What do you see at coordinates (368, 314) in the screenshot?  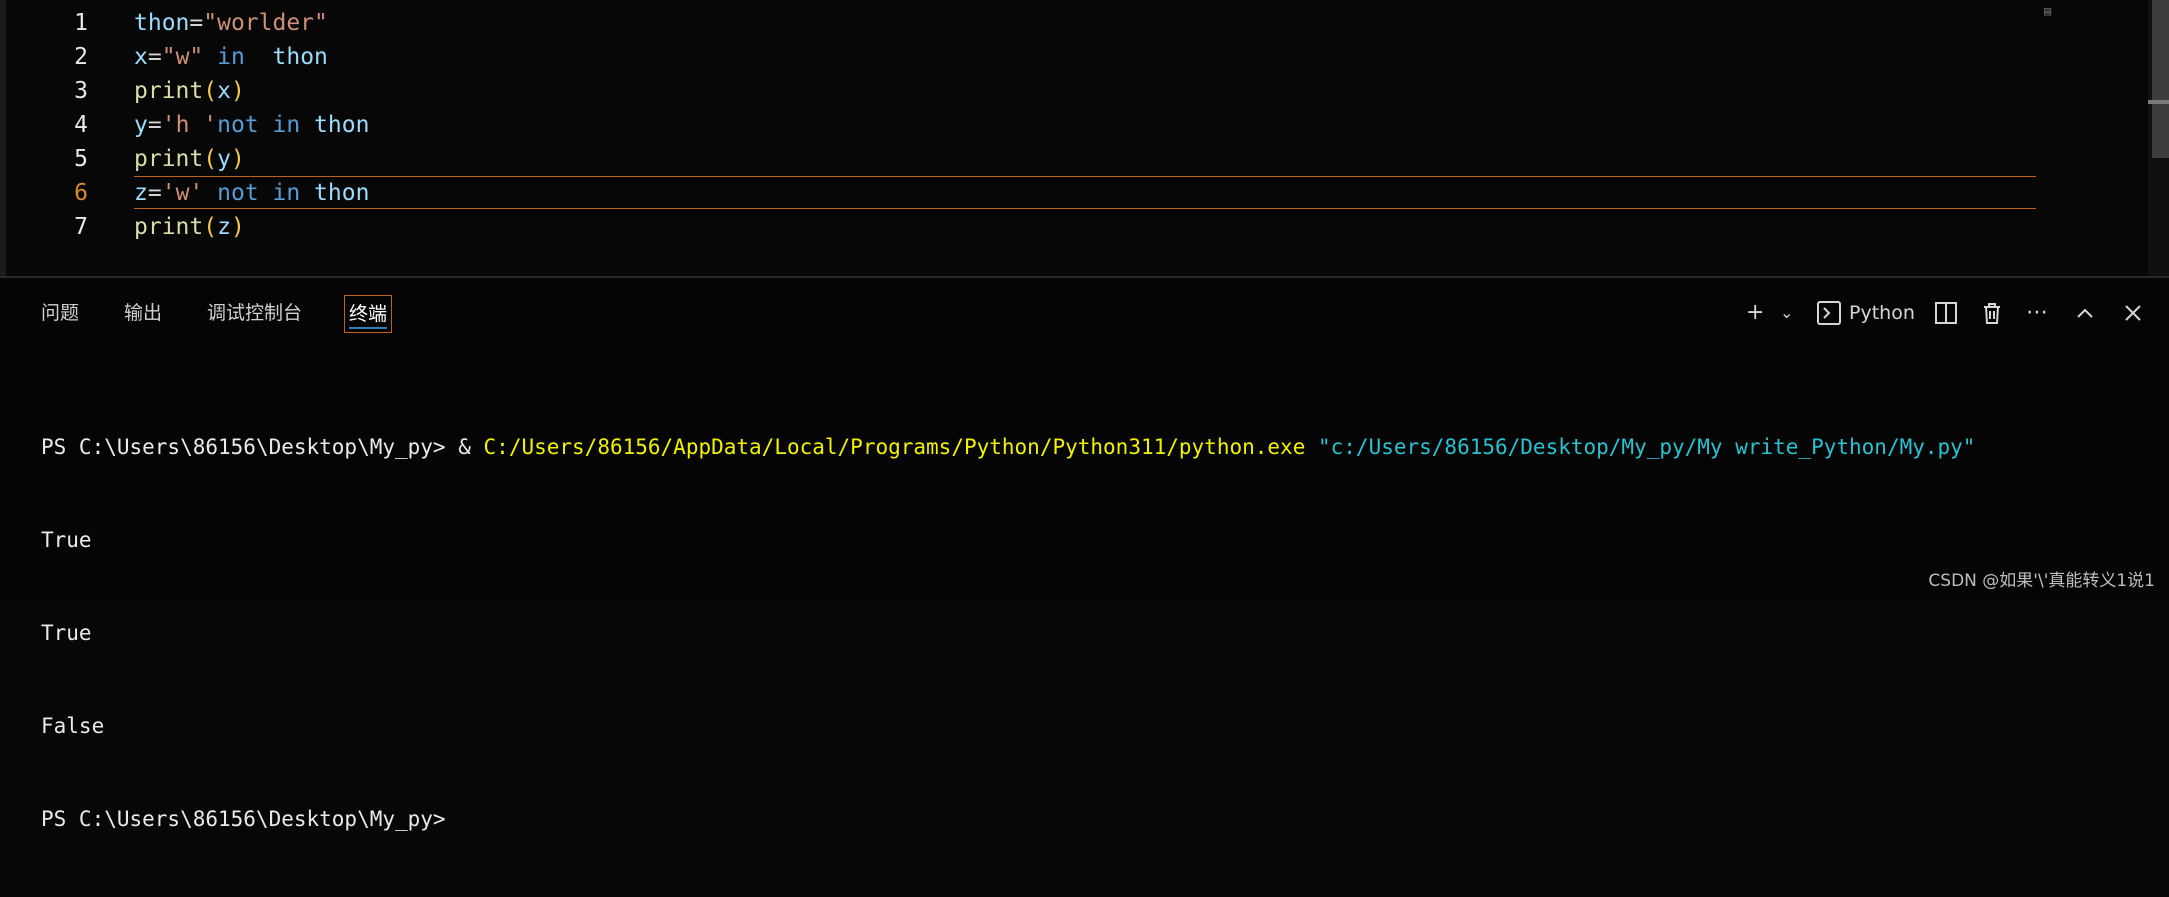 I see `tab-terminal: 终端` at bounding box center [368, 314].